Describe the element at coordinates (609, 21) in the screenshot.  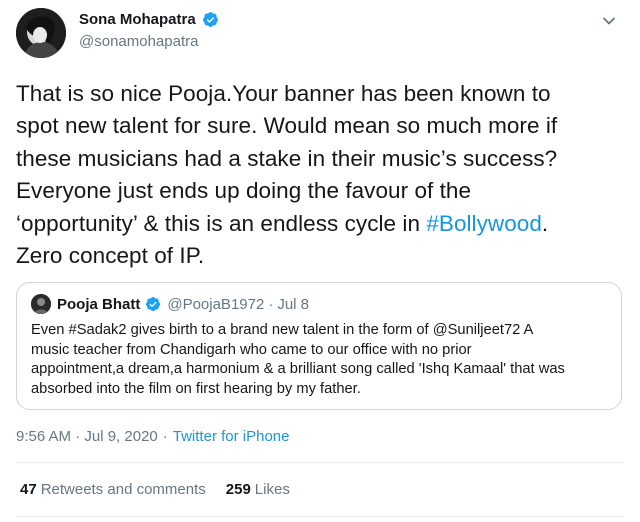
I see `chevron-down-icon` at that location.